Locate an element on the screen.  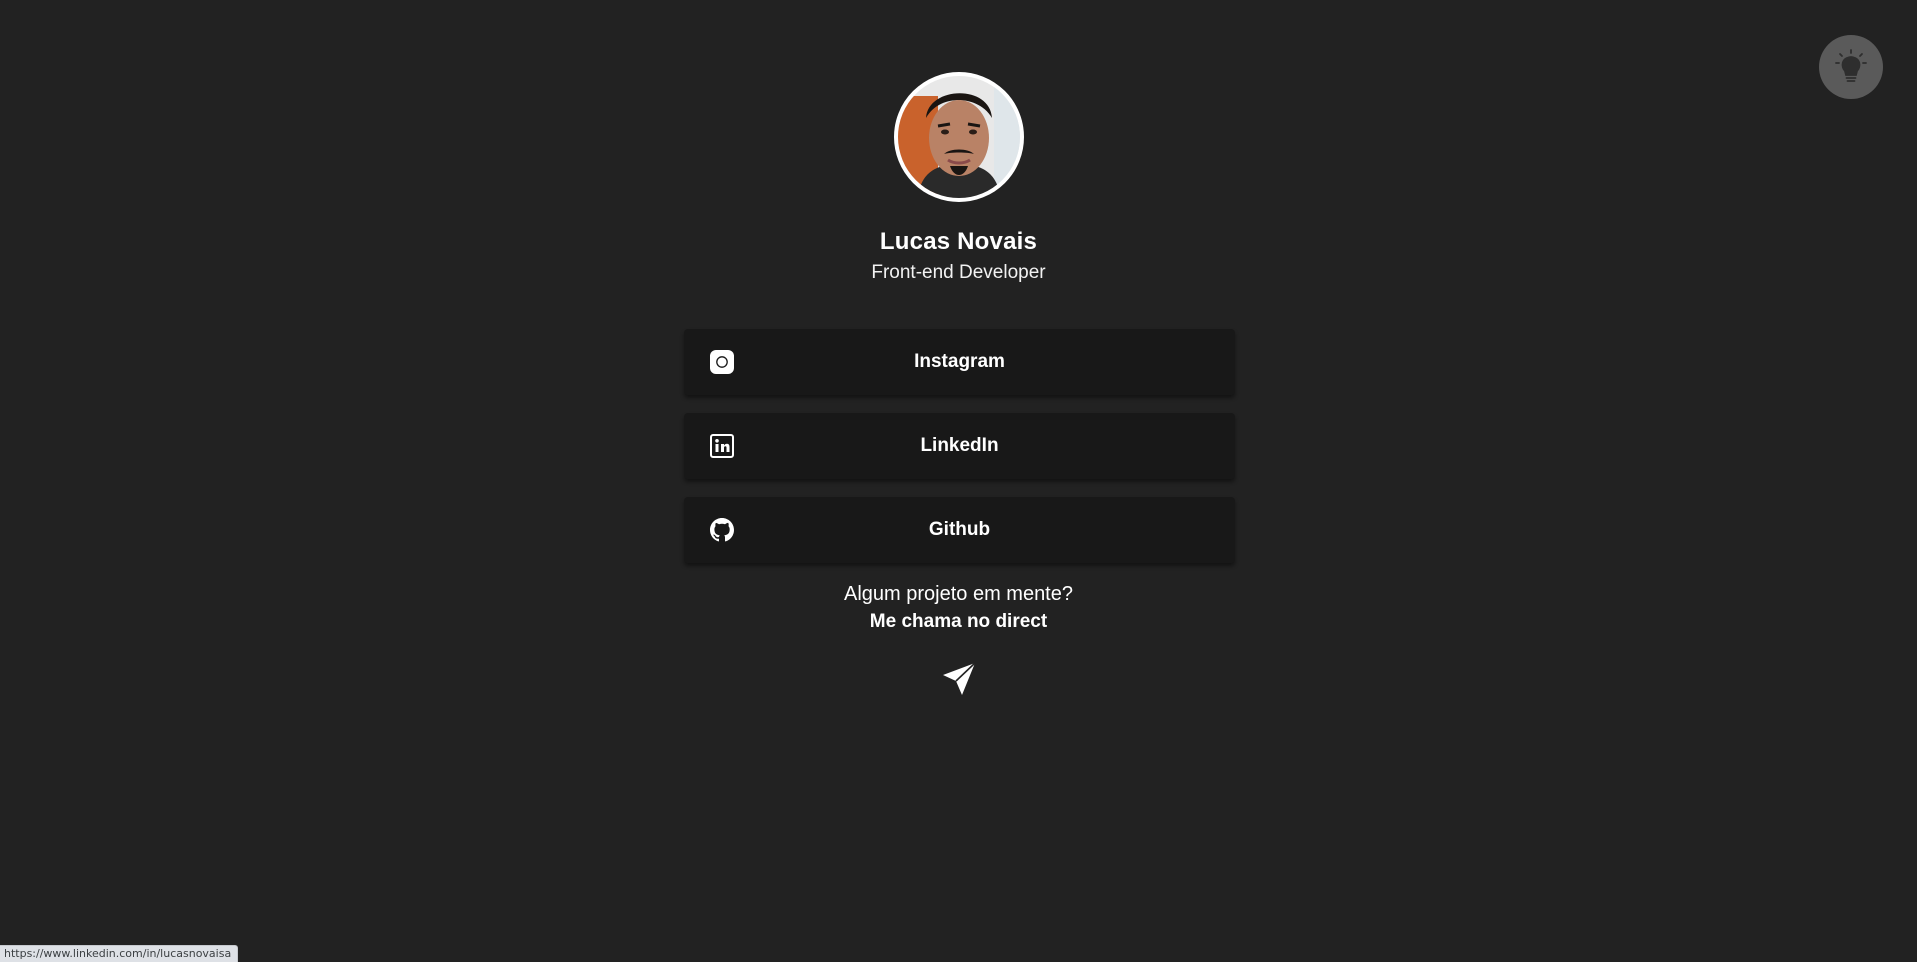
cta-action: Me chama no direct is located at coordinates (958, 621).